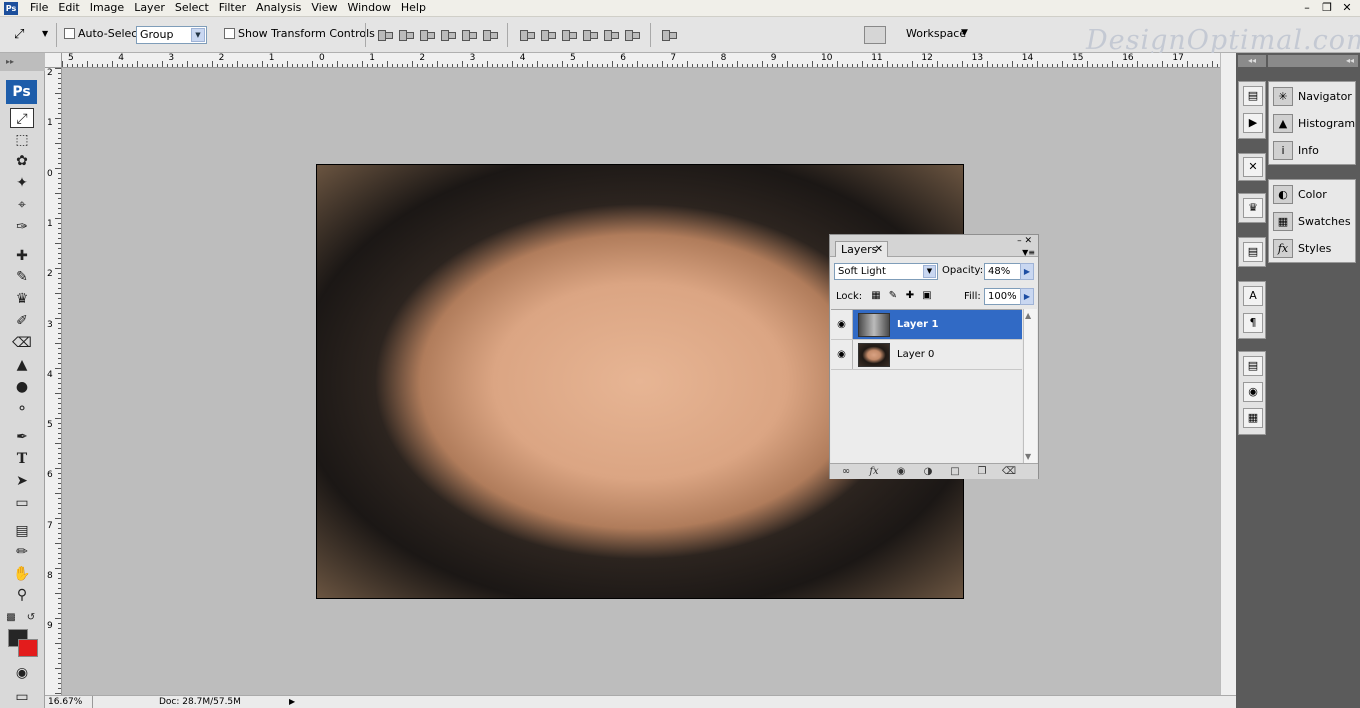 This screenshot has height=708, width=1360. I want to click on chevron-up-icon: ▲, so click(1028, 315).